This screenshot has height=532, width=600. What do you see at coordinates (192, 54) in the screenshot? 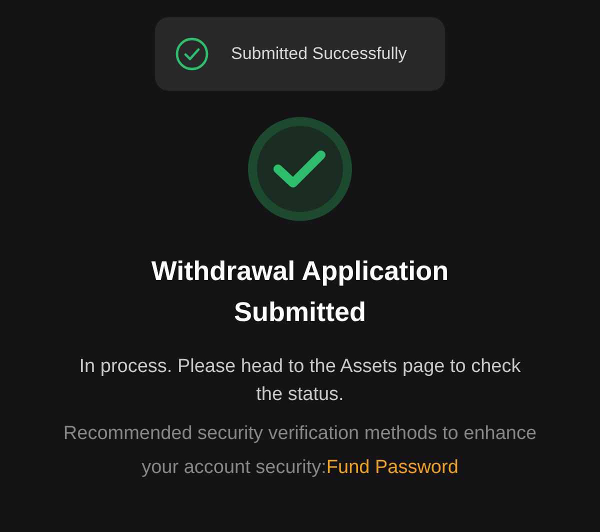
I see `check-circle-icon` at bounding box center [192, 54].